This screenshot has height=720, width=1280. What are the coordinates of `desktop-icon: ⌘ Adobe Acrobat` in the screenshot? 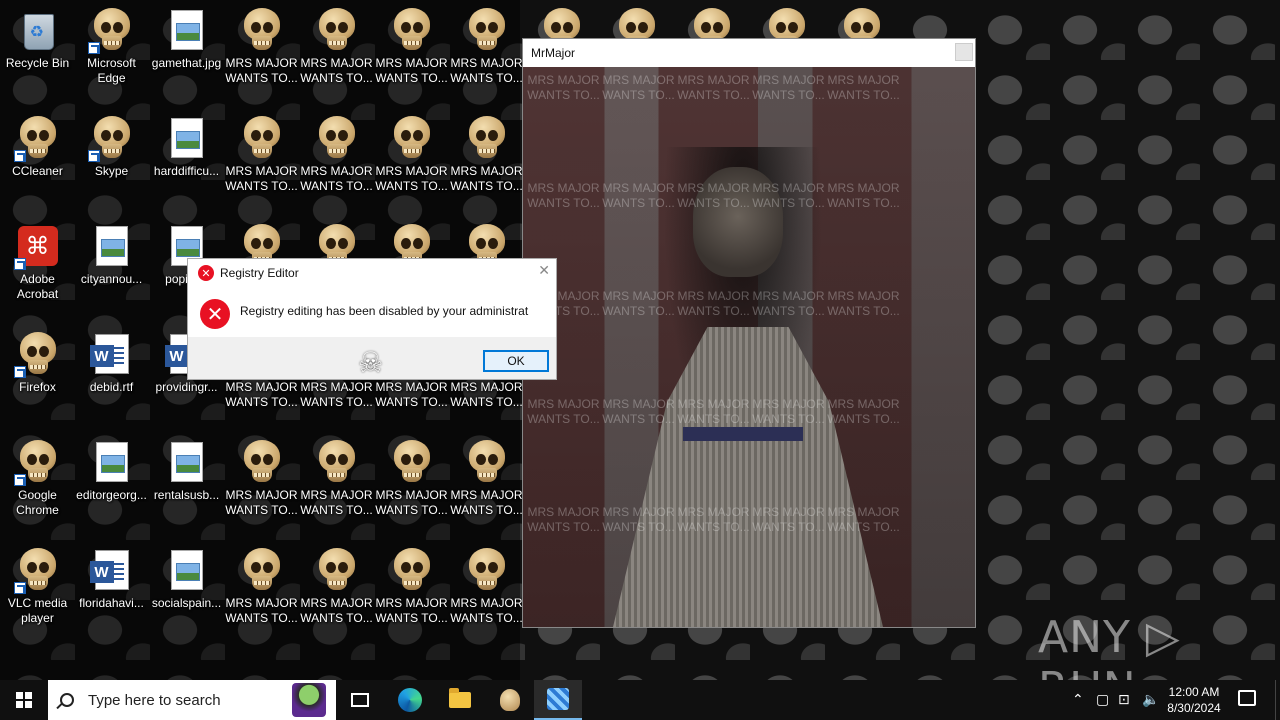 It's located at (37, 266).